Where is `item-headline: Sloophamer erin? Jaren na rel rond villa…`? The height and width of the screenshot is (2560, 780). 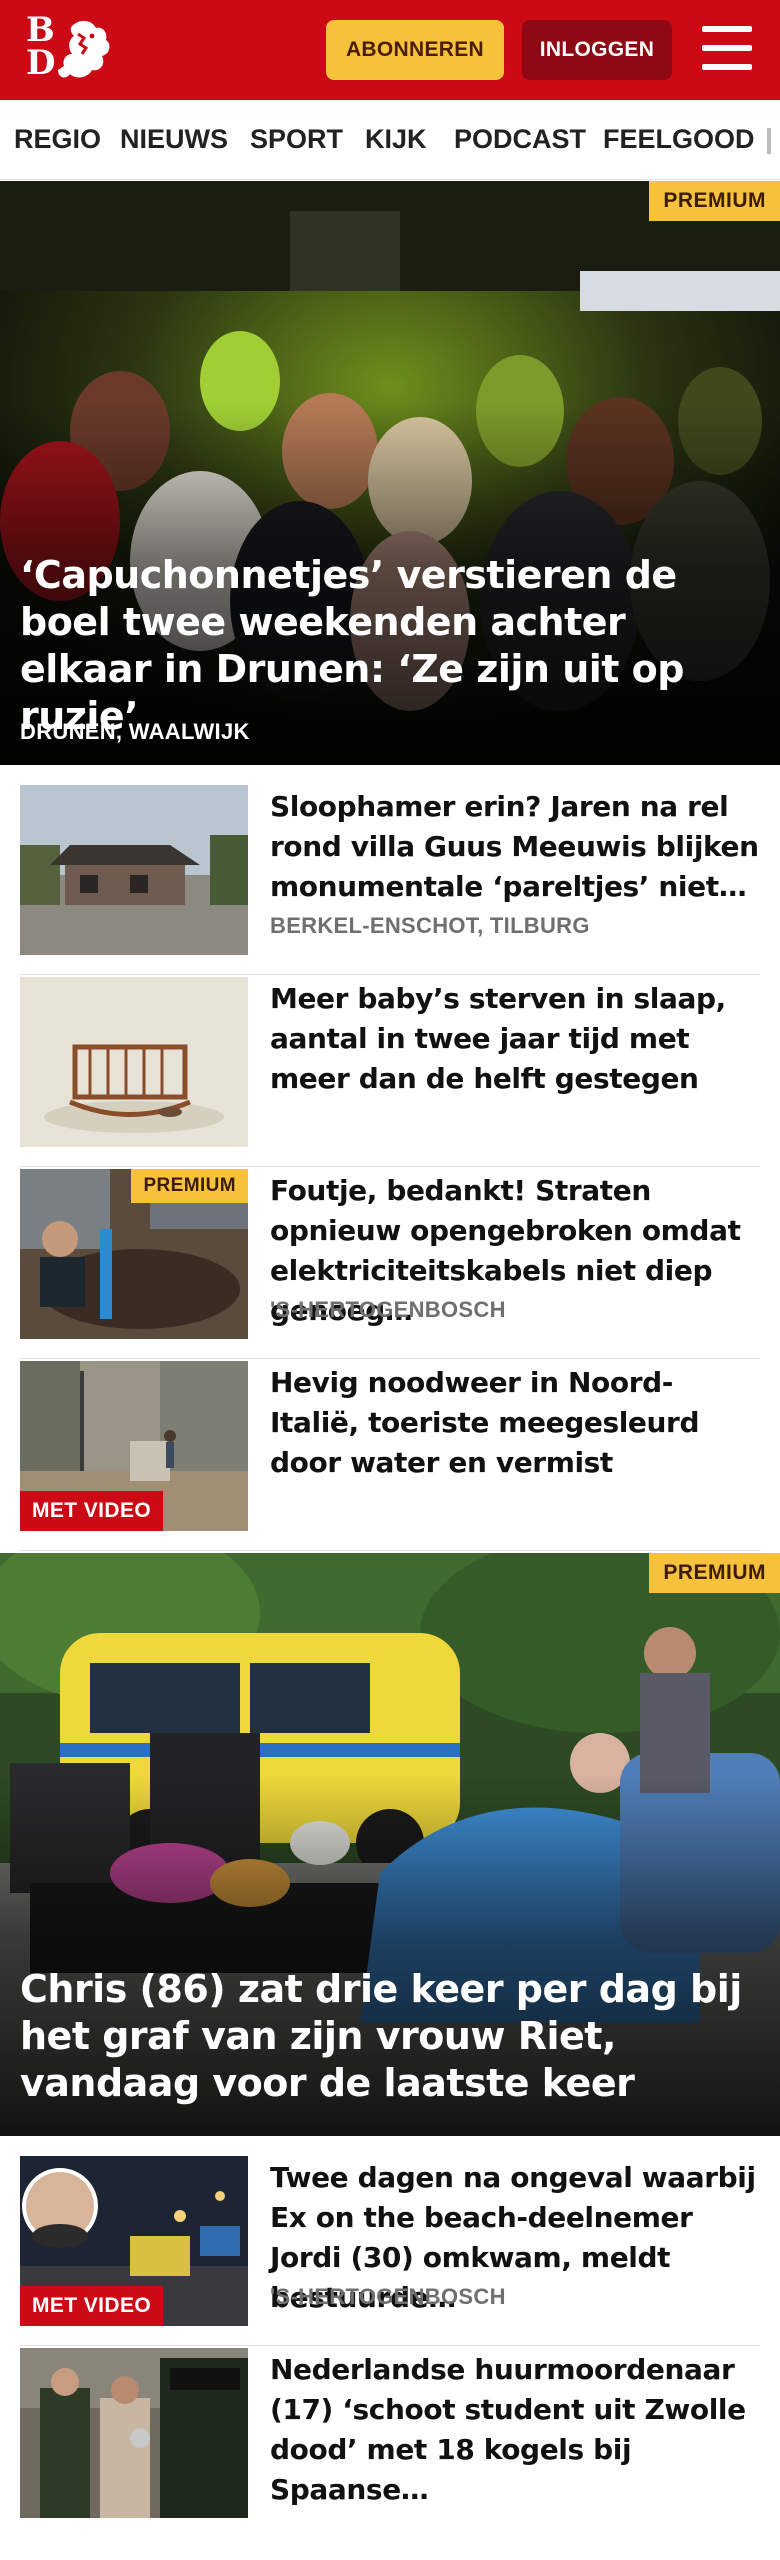
item-headline: Sloophamer erin? Jaren na rel rond villa… is located at coordinates (514, 846).